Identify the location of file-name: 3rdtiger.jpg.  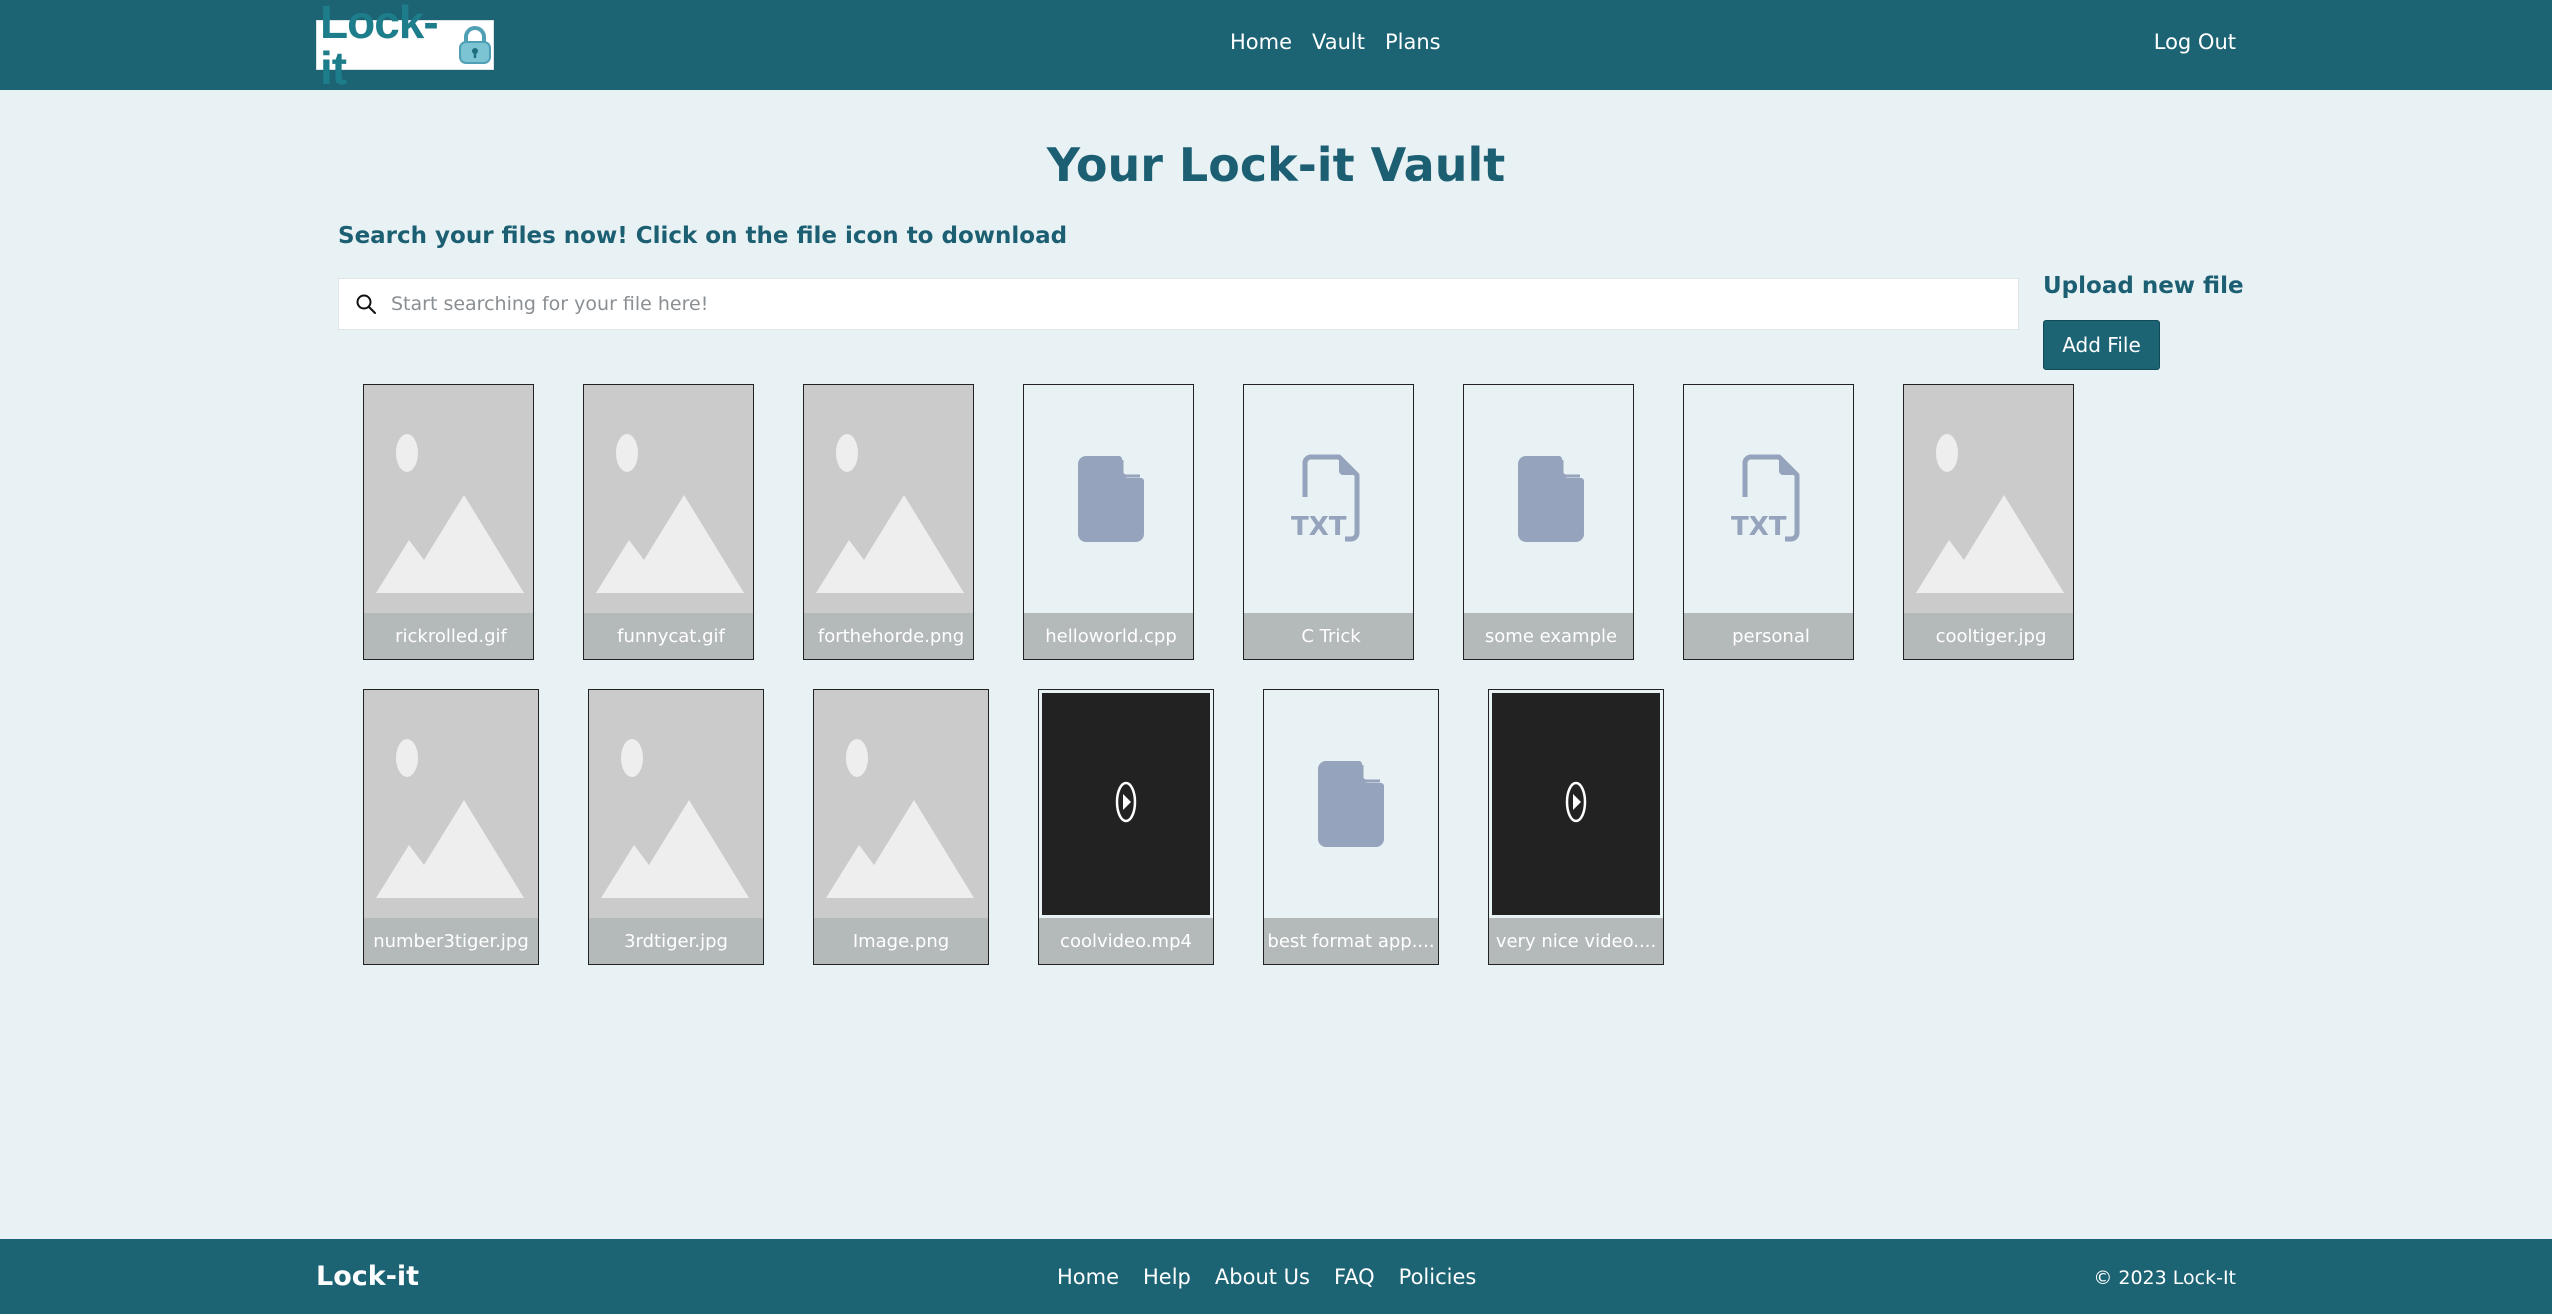
(676, 941).